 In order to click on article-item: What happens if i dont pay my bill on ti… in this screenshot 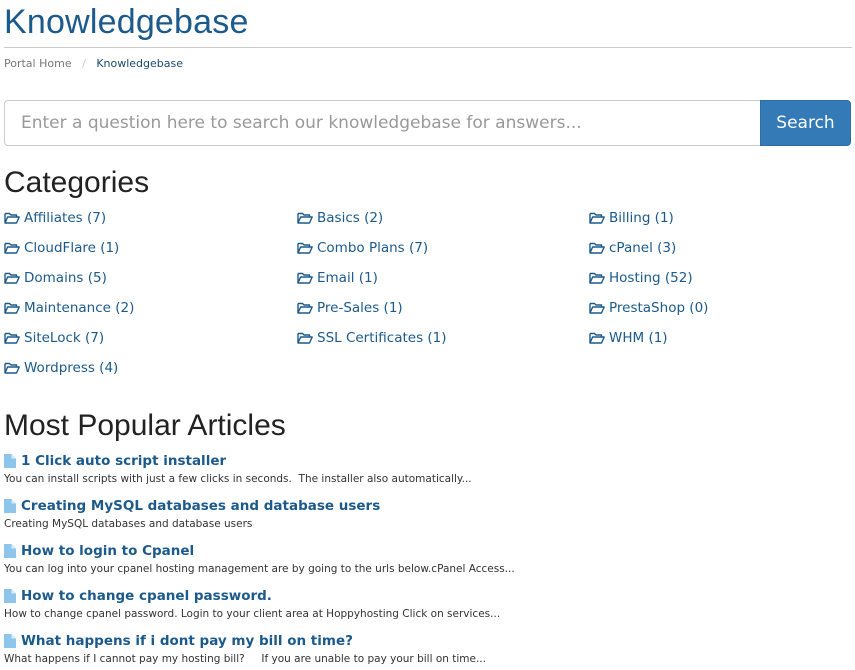, I will do `click(429, 650)`.